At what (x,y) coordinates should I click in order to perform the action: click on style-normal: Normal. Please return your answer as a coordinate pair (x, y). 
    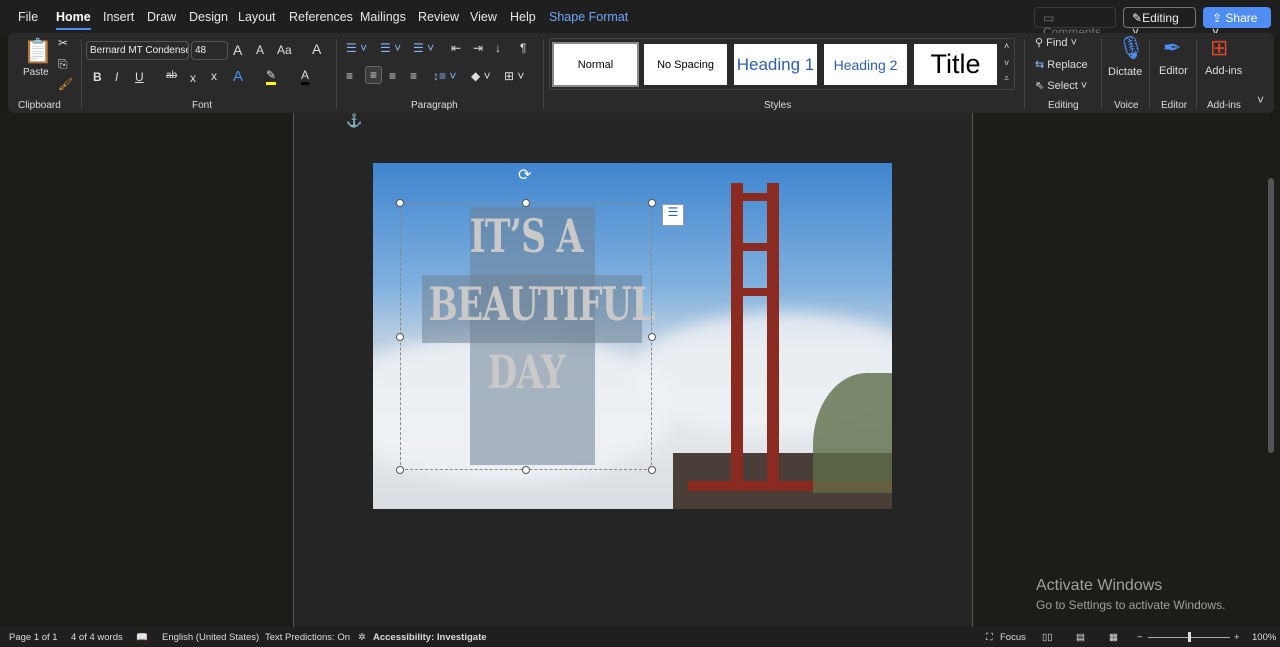
    Looking at the image, I should click on (595, 64).